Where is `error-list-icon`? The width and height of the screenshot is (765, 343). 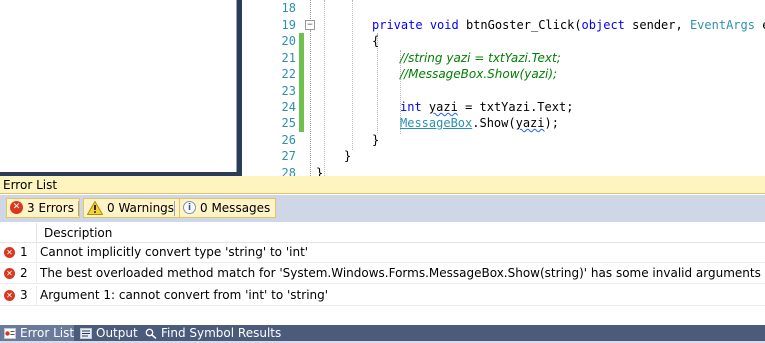
error-list-icon is located at coordinates (10, 333).